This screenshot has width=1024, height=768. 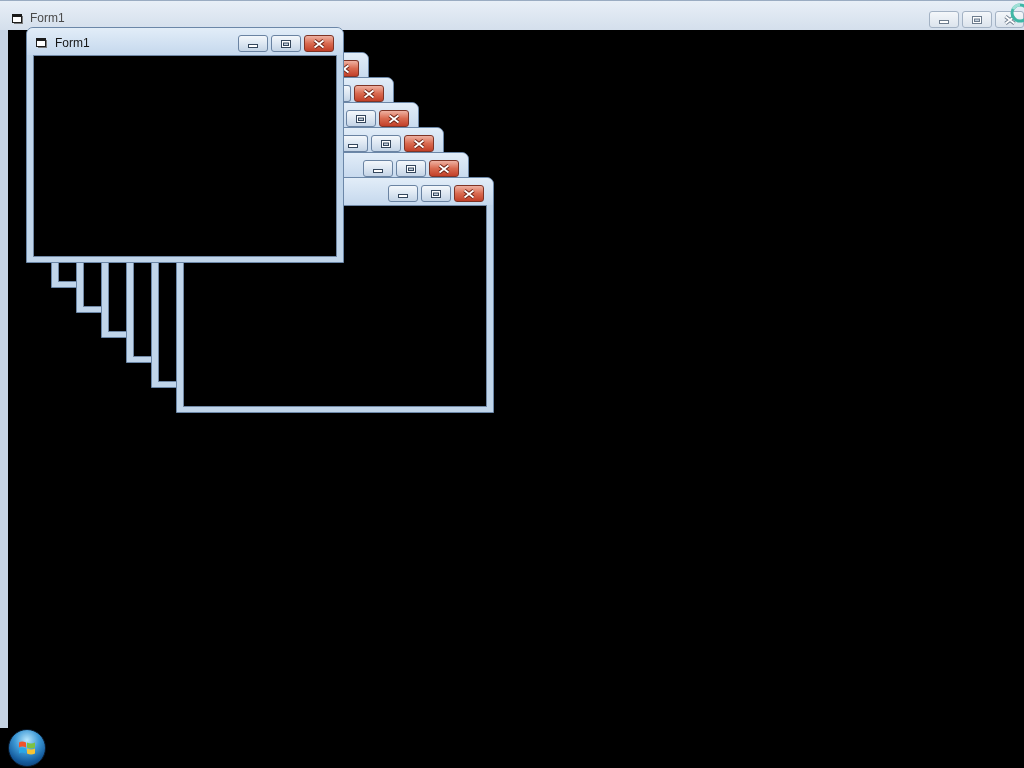 What do you see at coordinates (1017, 13) in the screenshot?
I see `spinner-icon` at bounding box center [1017, 13].